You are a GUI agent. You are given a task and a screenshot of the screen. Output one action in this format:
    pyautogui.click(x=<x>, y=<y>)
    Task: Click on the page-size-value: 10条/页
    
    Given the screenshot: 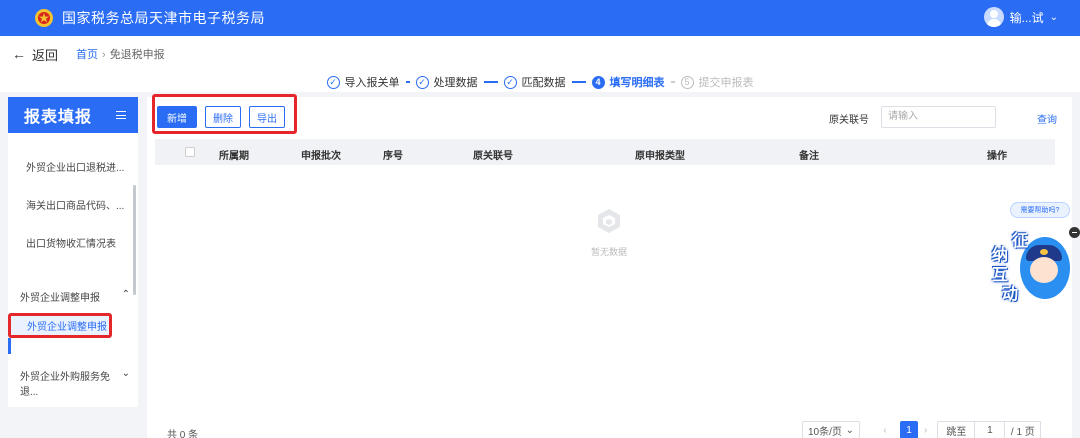 What is the action you would take?
    pyautogui.click(x=825, y=432)
    